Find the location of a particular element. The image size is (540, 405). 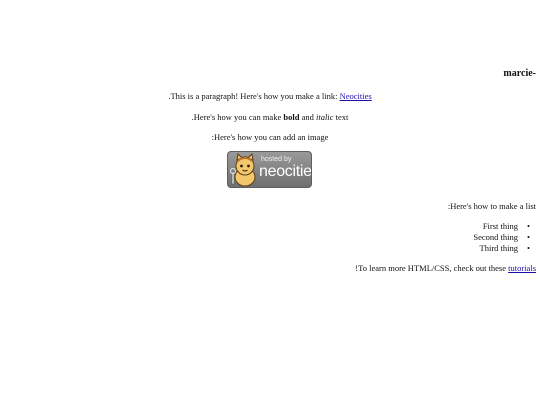

site-heading: marcie- is located at coordinates (519, 73).